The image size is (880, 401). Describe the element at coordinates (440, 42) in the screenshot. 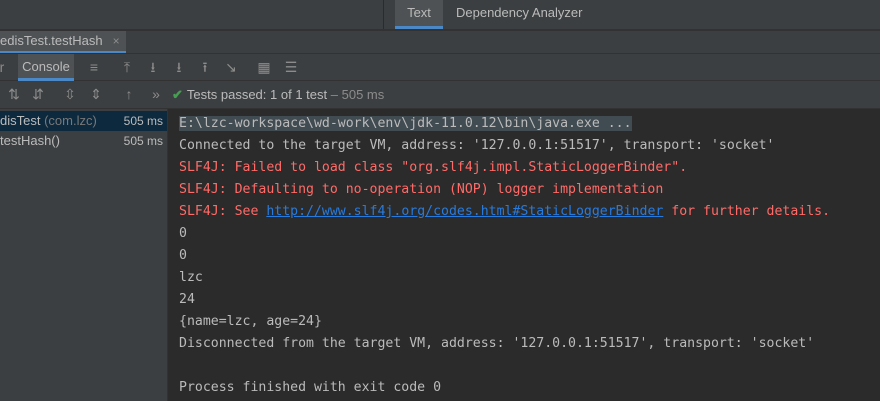

I see `run-tab-strip: edisTest.testHash ×` at that location.